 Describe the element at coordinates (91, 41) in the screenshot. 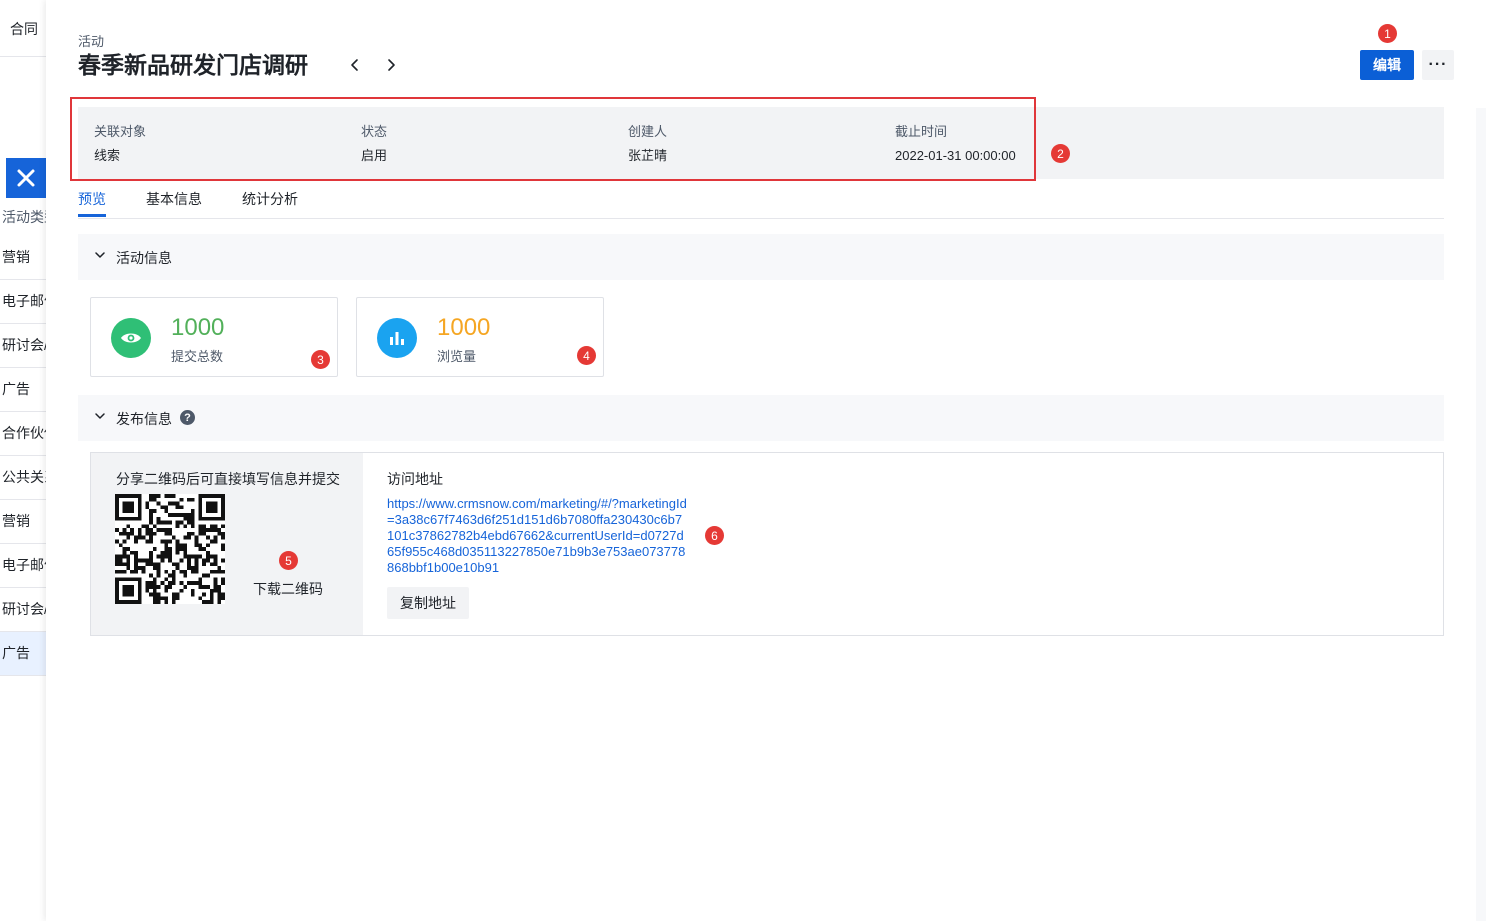

I see `breadcrumb: 活动` at that location.